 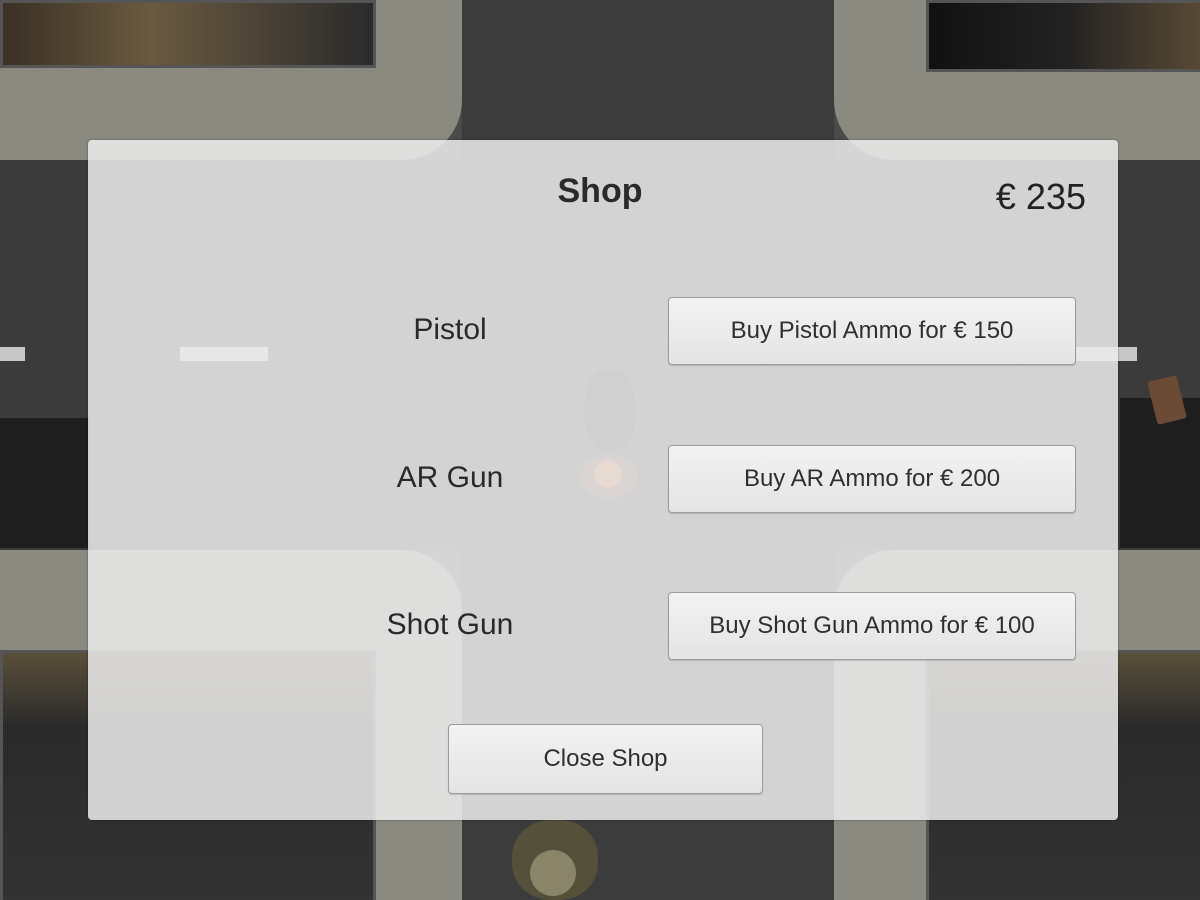 I want to click on road-marking, so click(x=12, y=354).